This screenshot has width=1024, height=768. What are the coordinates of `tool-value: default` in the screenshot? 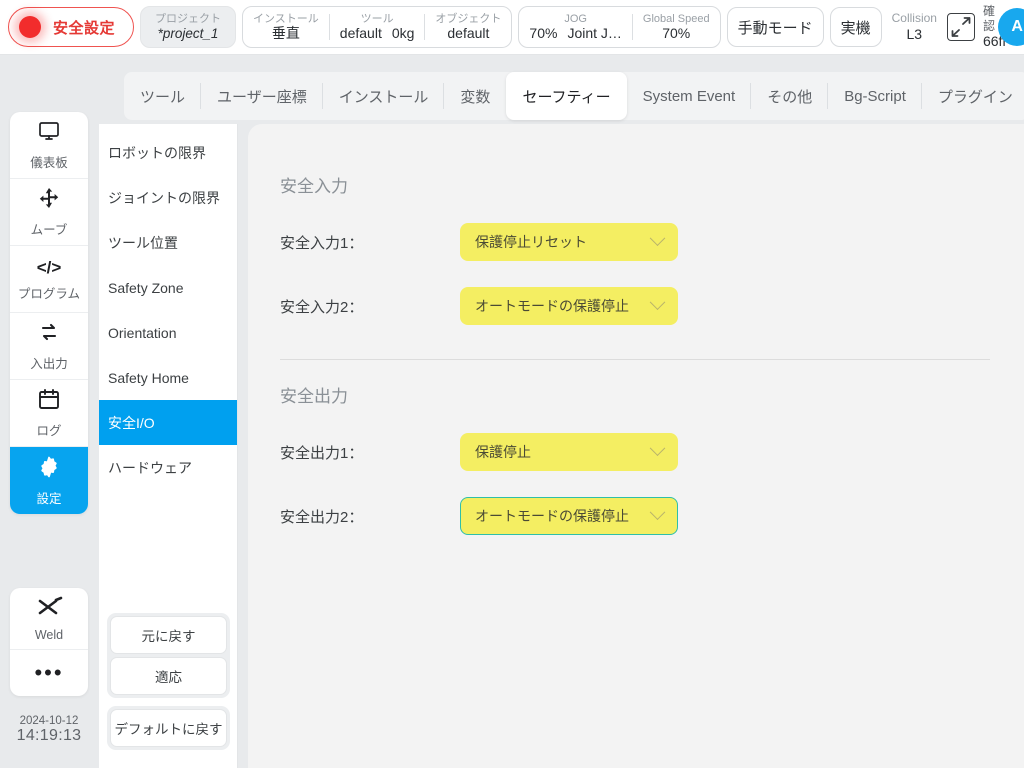 It's located at (360, 33).